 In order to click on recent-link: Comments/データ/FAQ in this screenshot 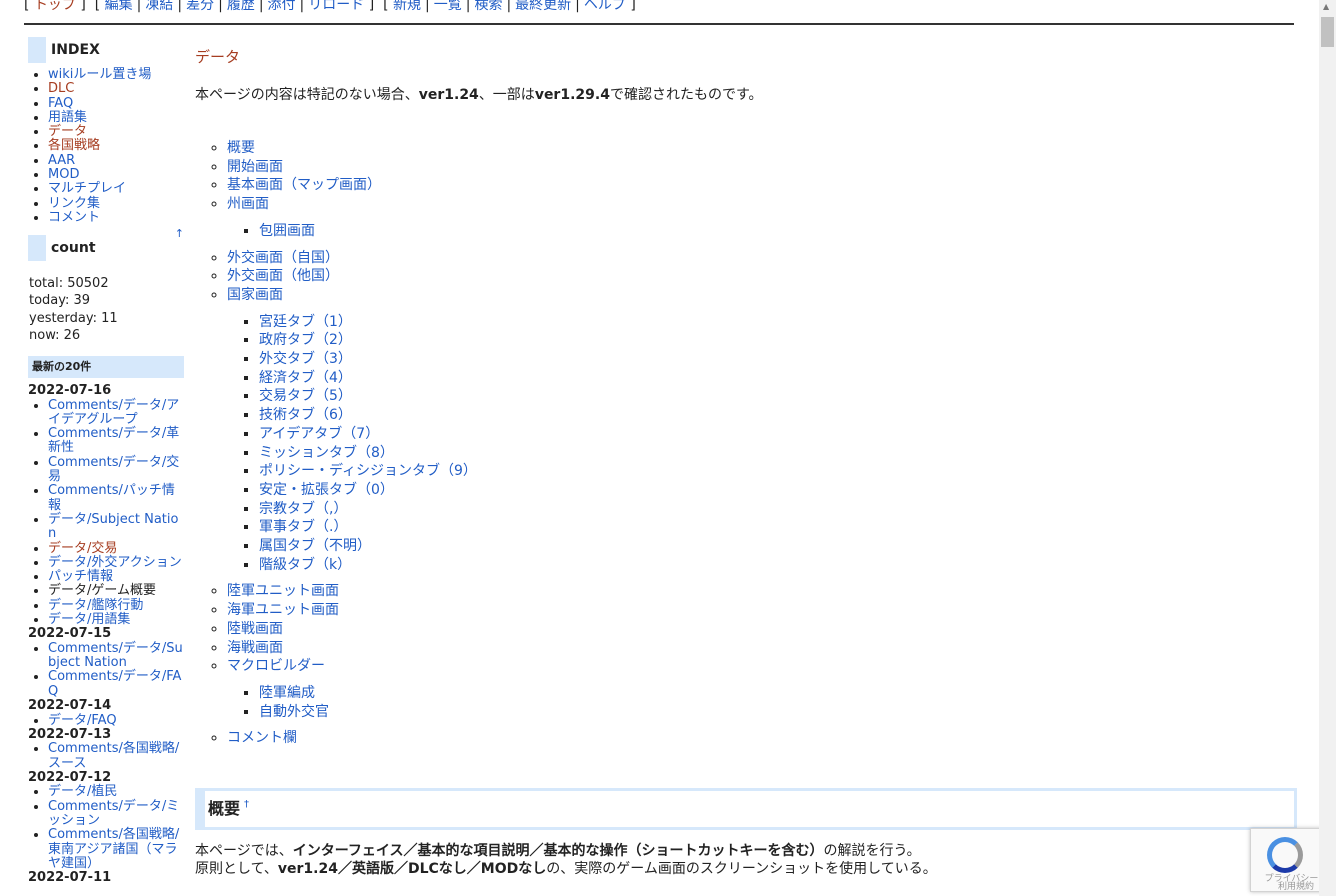, I will do `click(114, 684)`.